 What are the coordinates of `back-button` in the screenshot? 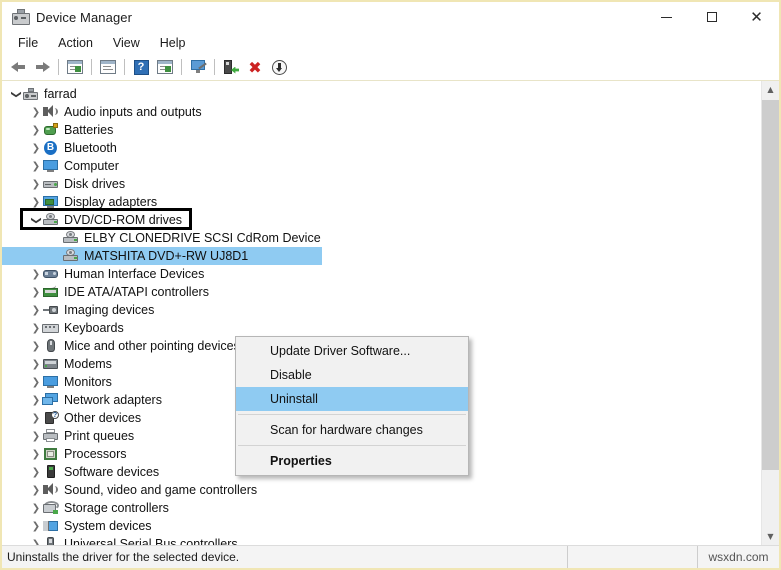 It's located at (18, 67).